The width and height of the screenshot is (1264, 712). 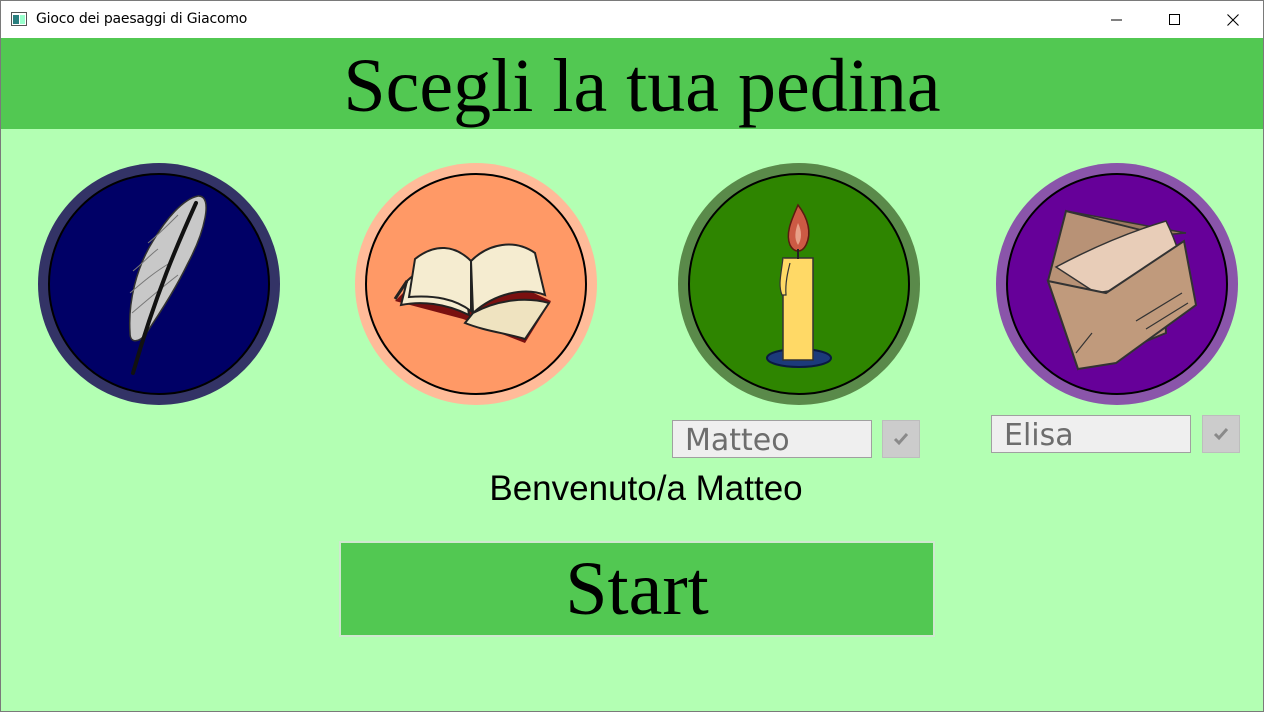 What do you see at coordinates (1091, 434) in the screenshot?
I see `player-name-input-elisa: Elisa` at bounding box center [1091, 434].